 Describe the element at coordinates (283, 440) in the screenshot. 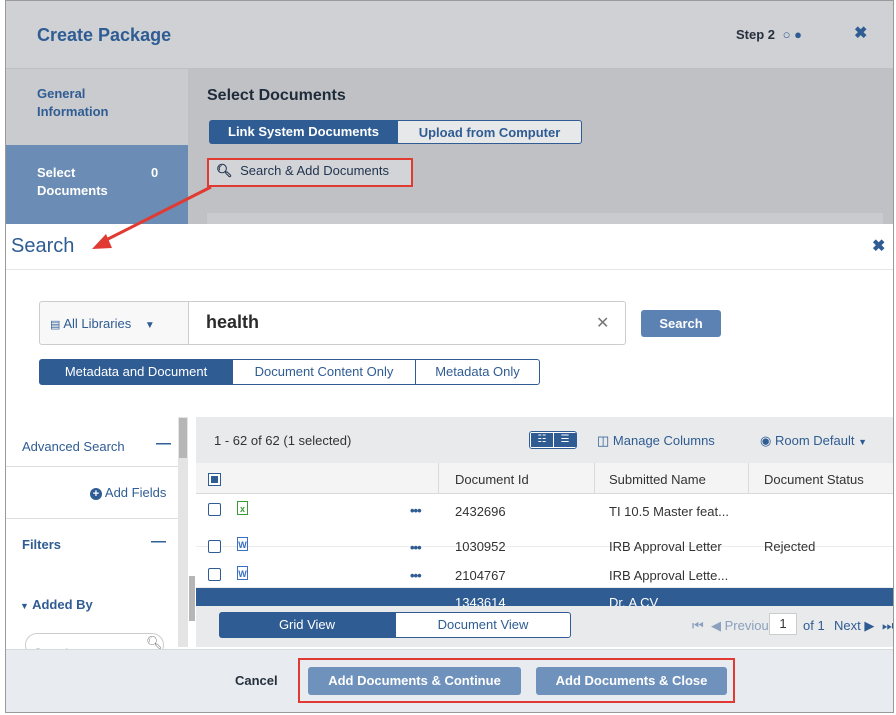

I see `result-count: 1 - 62 of 62 (1 selected)` at that location.